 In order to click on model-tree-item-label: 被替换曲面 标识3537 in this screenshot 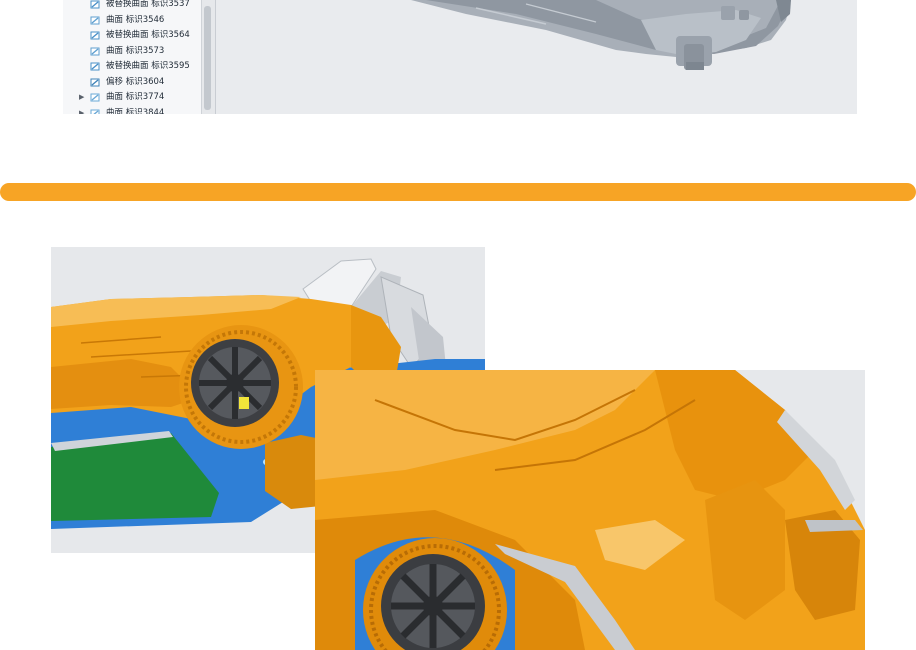, I will do `click(148, 4)`.